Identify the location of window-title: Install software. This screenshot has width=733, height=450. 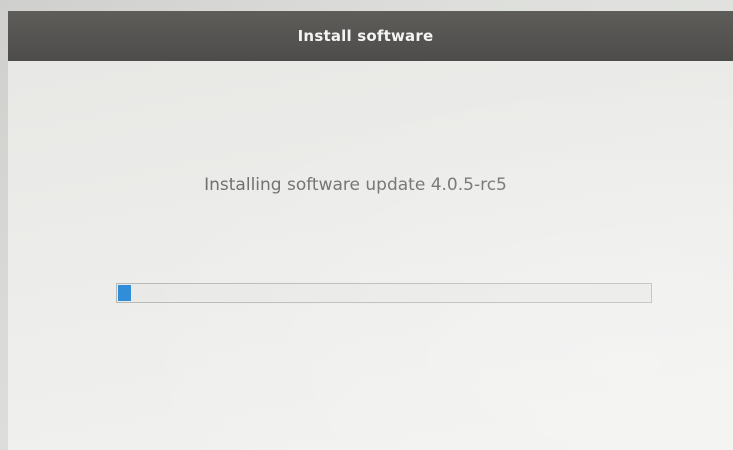
(365, 36).